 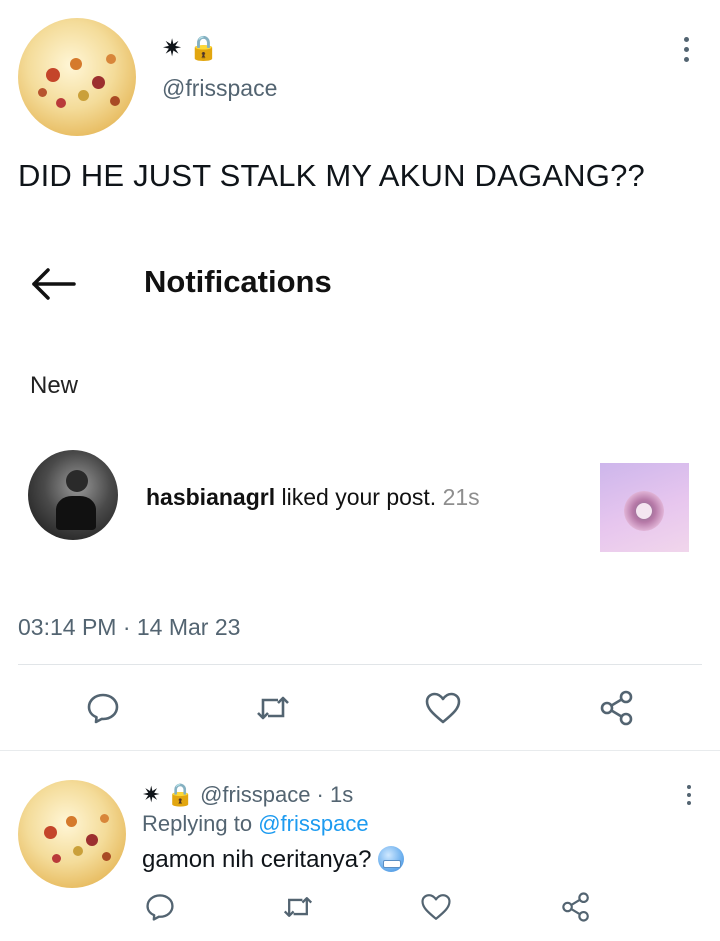 What do you see at coordinates (72, 834) in the screenshot?
I see `reply-avatar` at bounding box center [72, 834].